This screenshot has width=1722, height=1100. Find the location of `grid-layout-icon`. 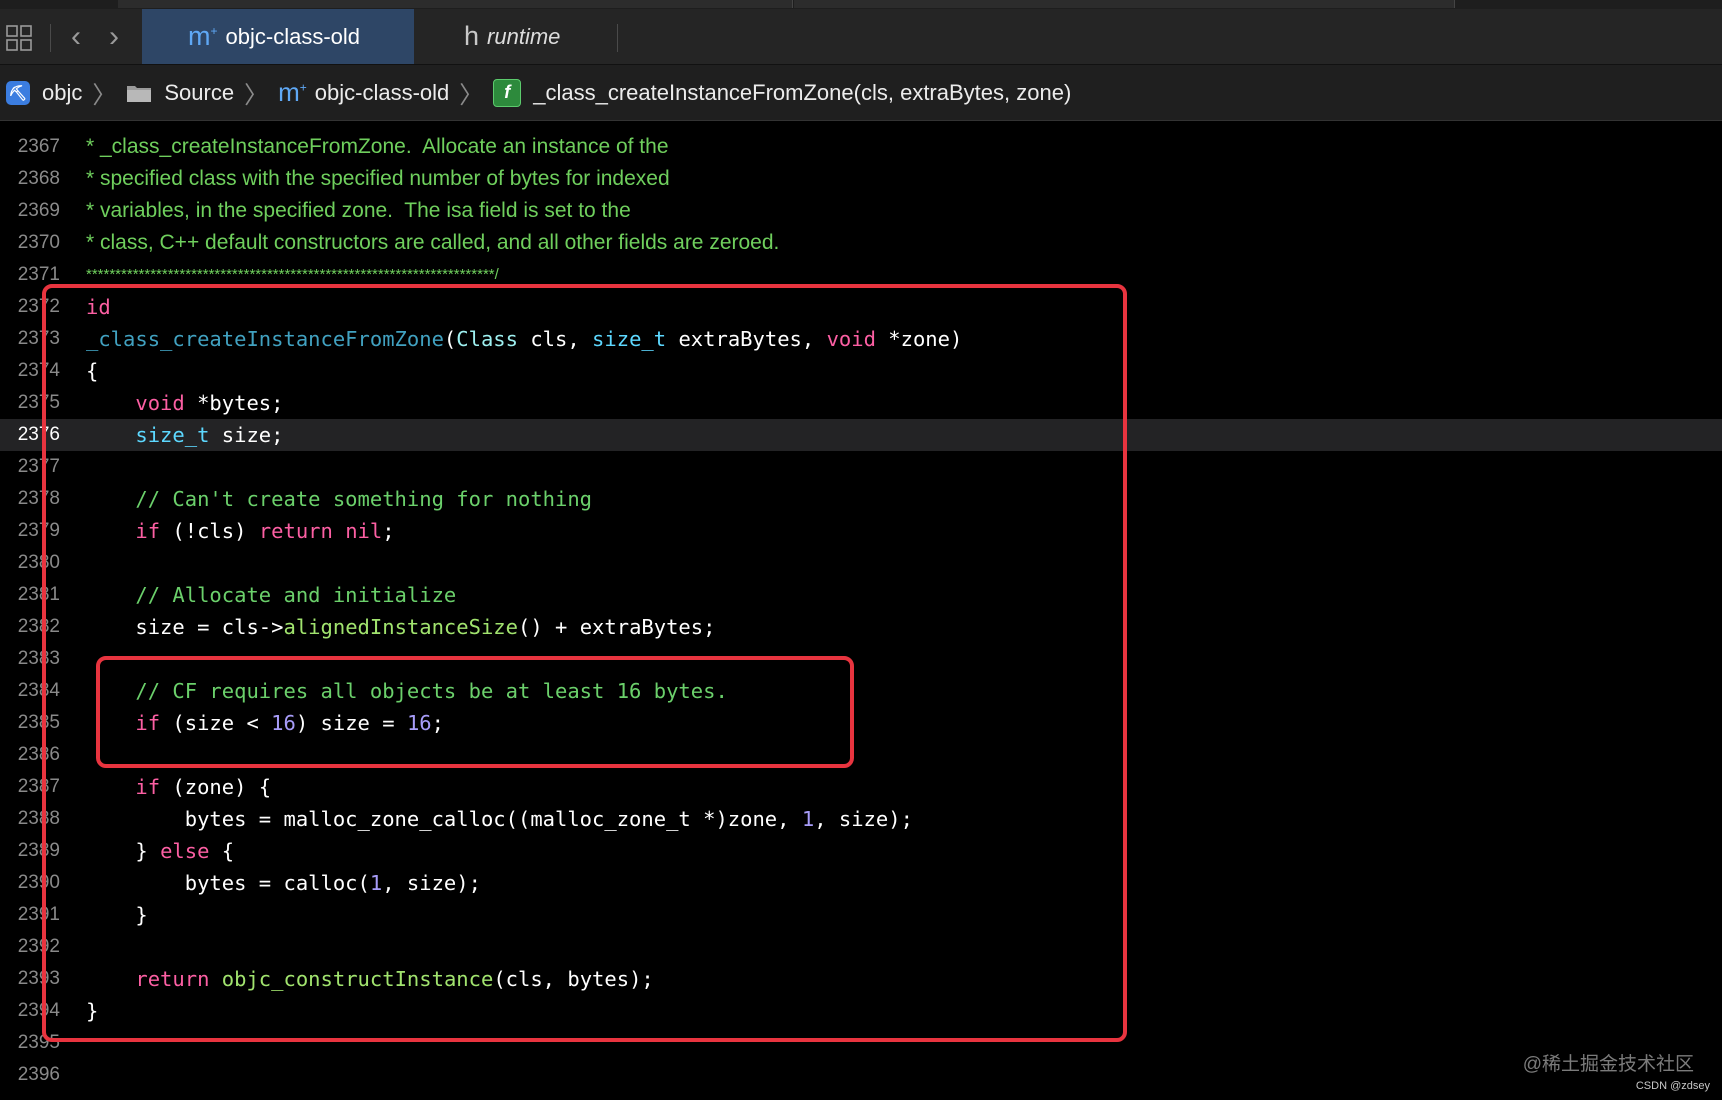

grid-layout-icon is located at coordinates (19, 38).